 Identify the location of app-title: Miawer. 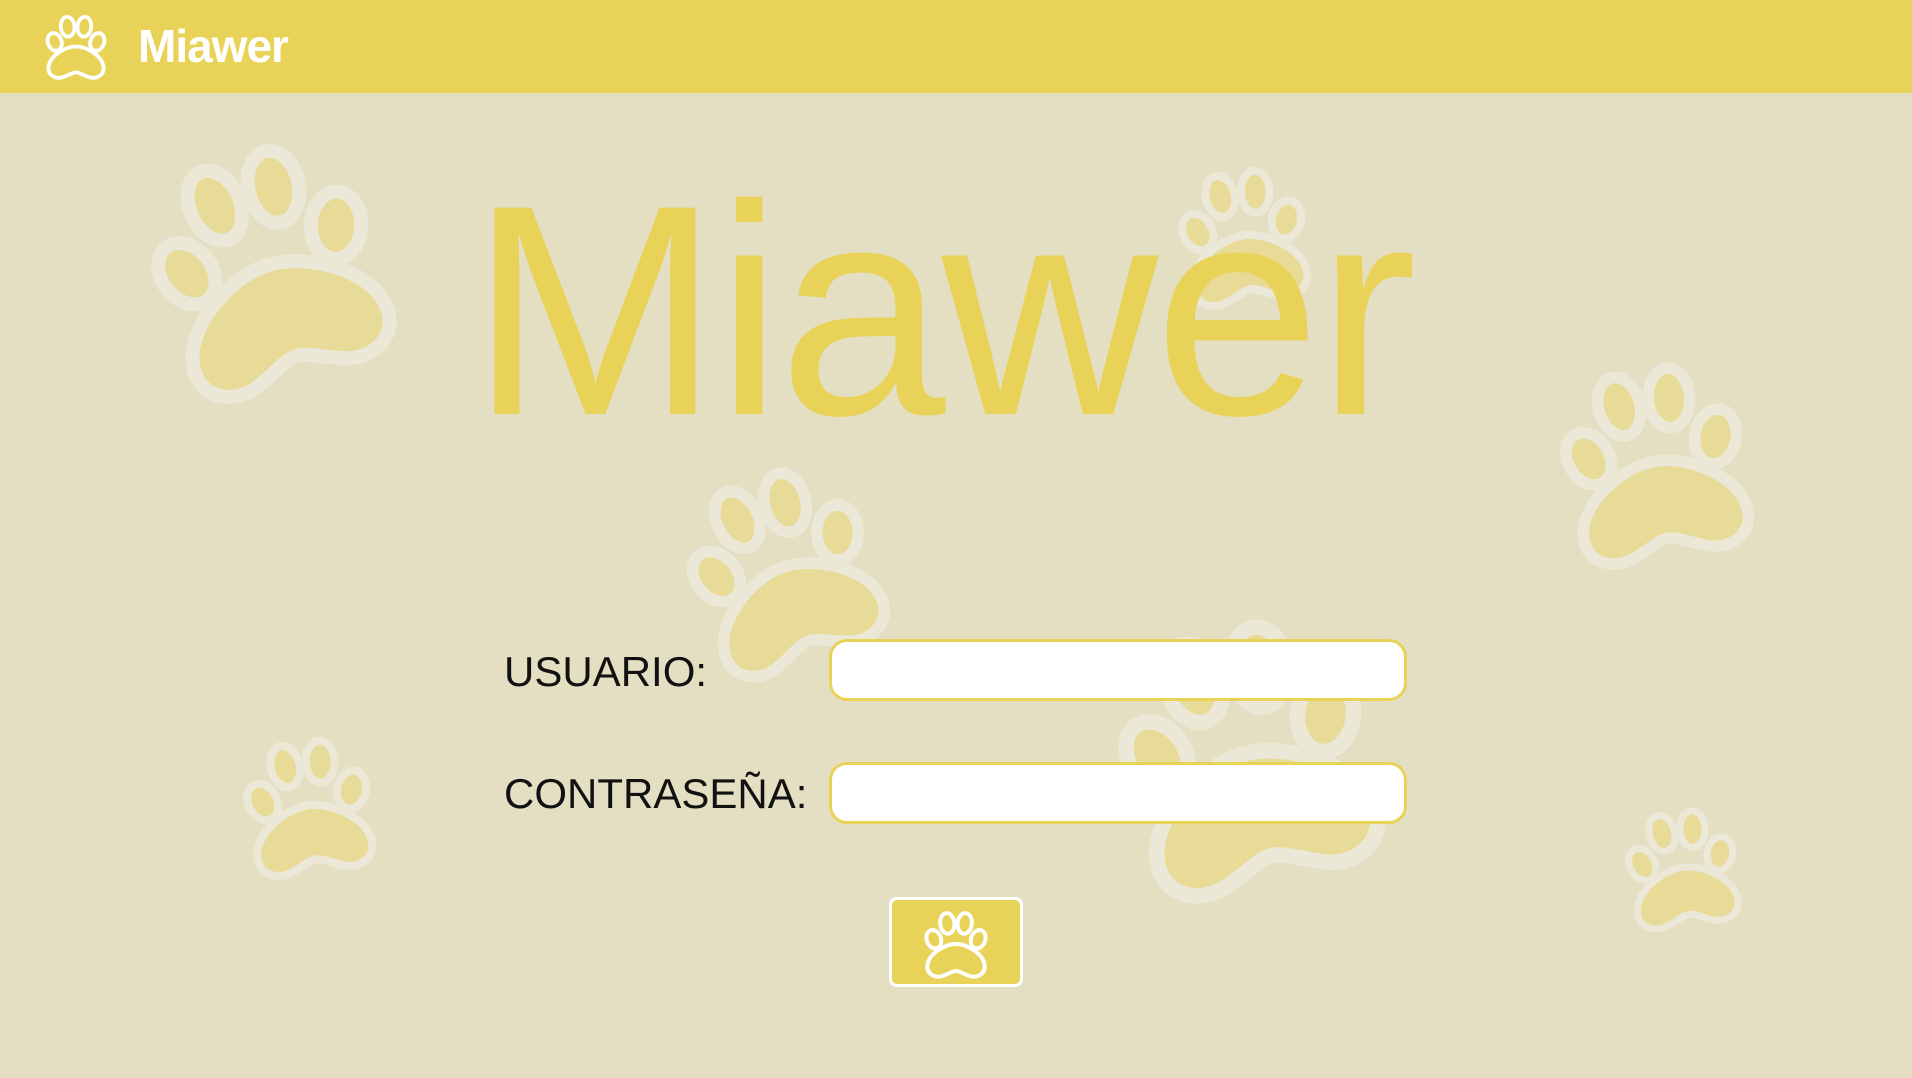
(213, 46).